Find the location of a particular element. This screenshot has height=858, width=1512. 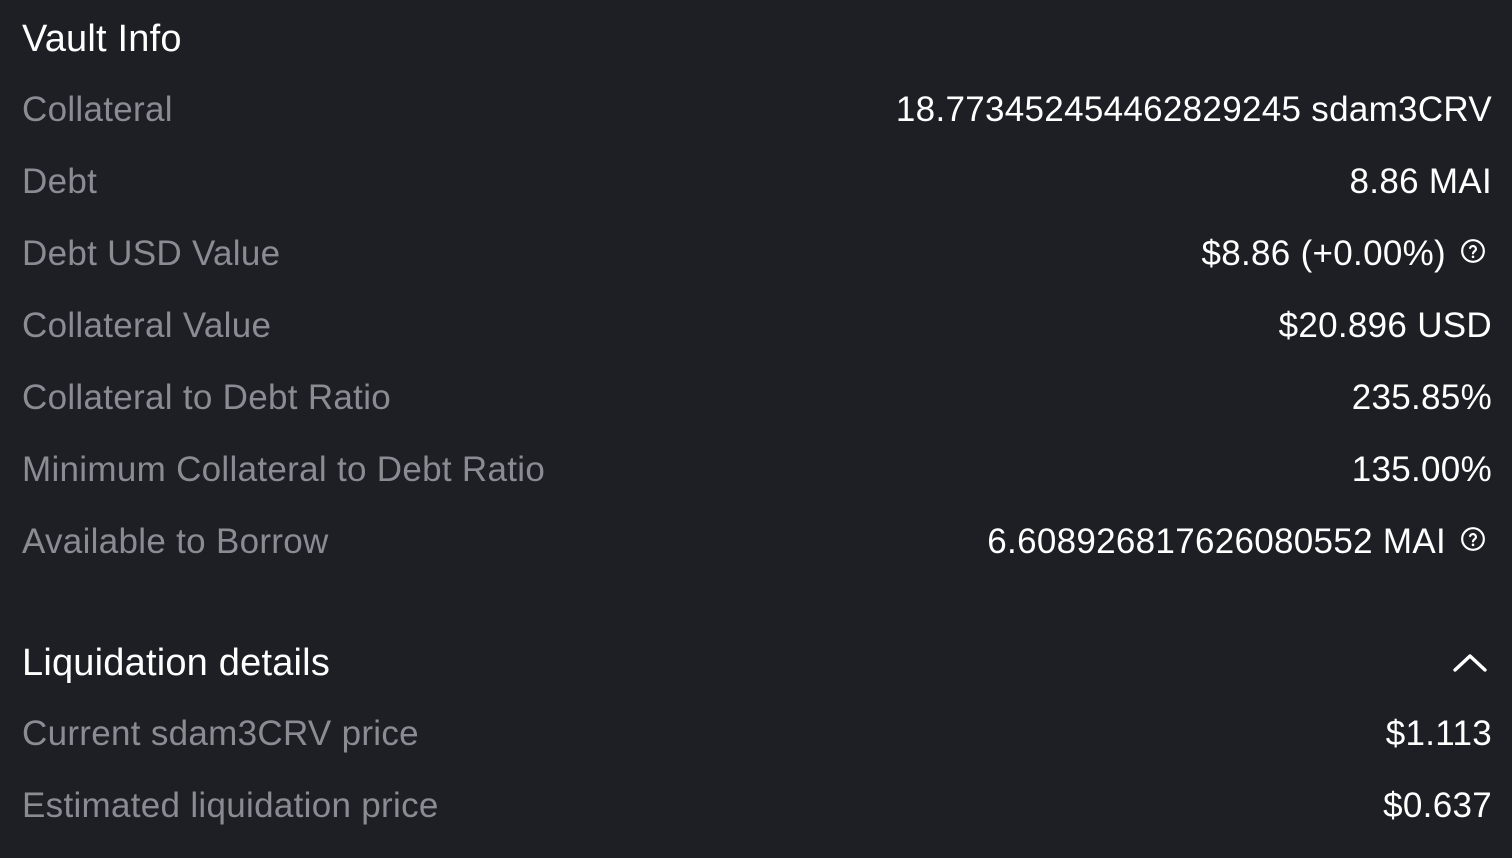

collateral-value: 18.773452454462829245 sdam3CRV is located at coordinates (1194, 110).